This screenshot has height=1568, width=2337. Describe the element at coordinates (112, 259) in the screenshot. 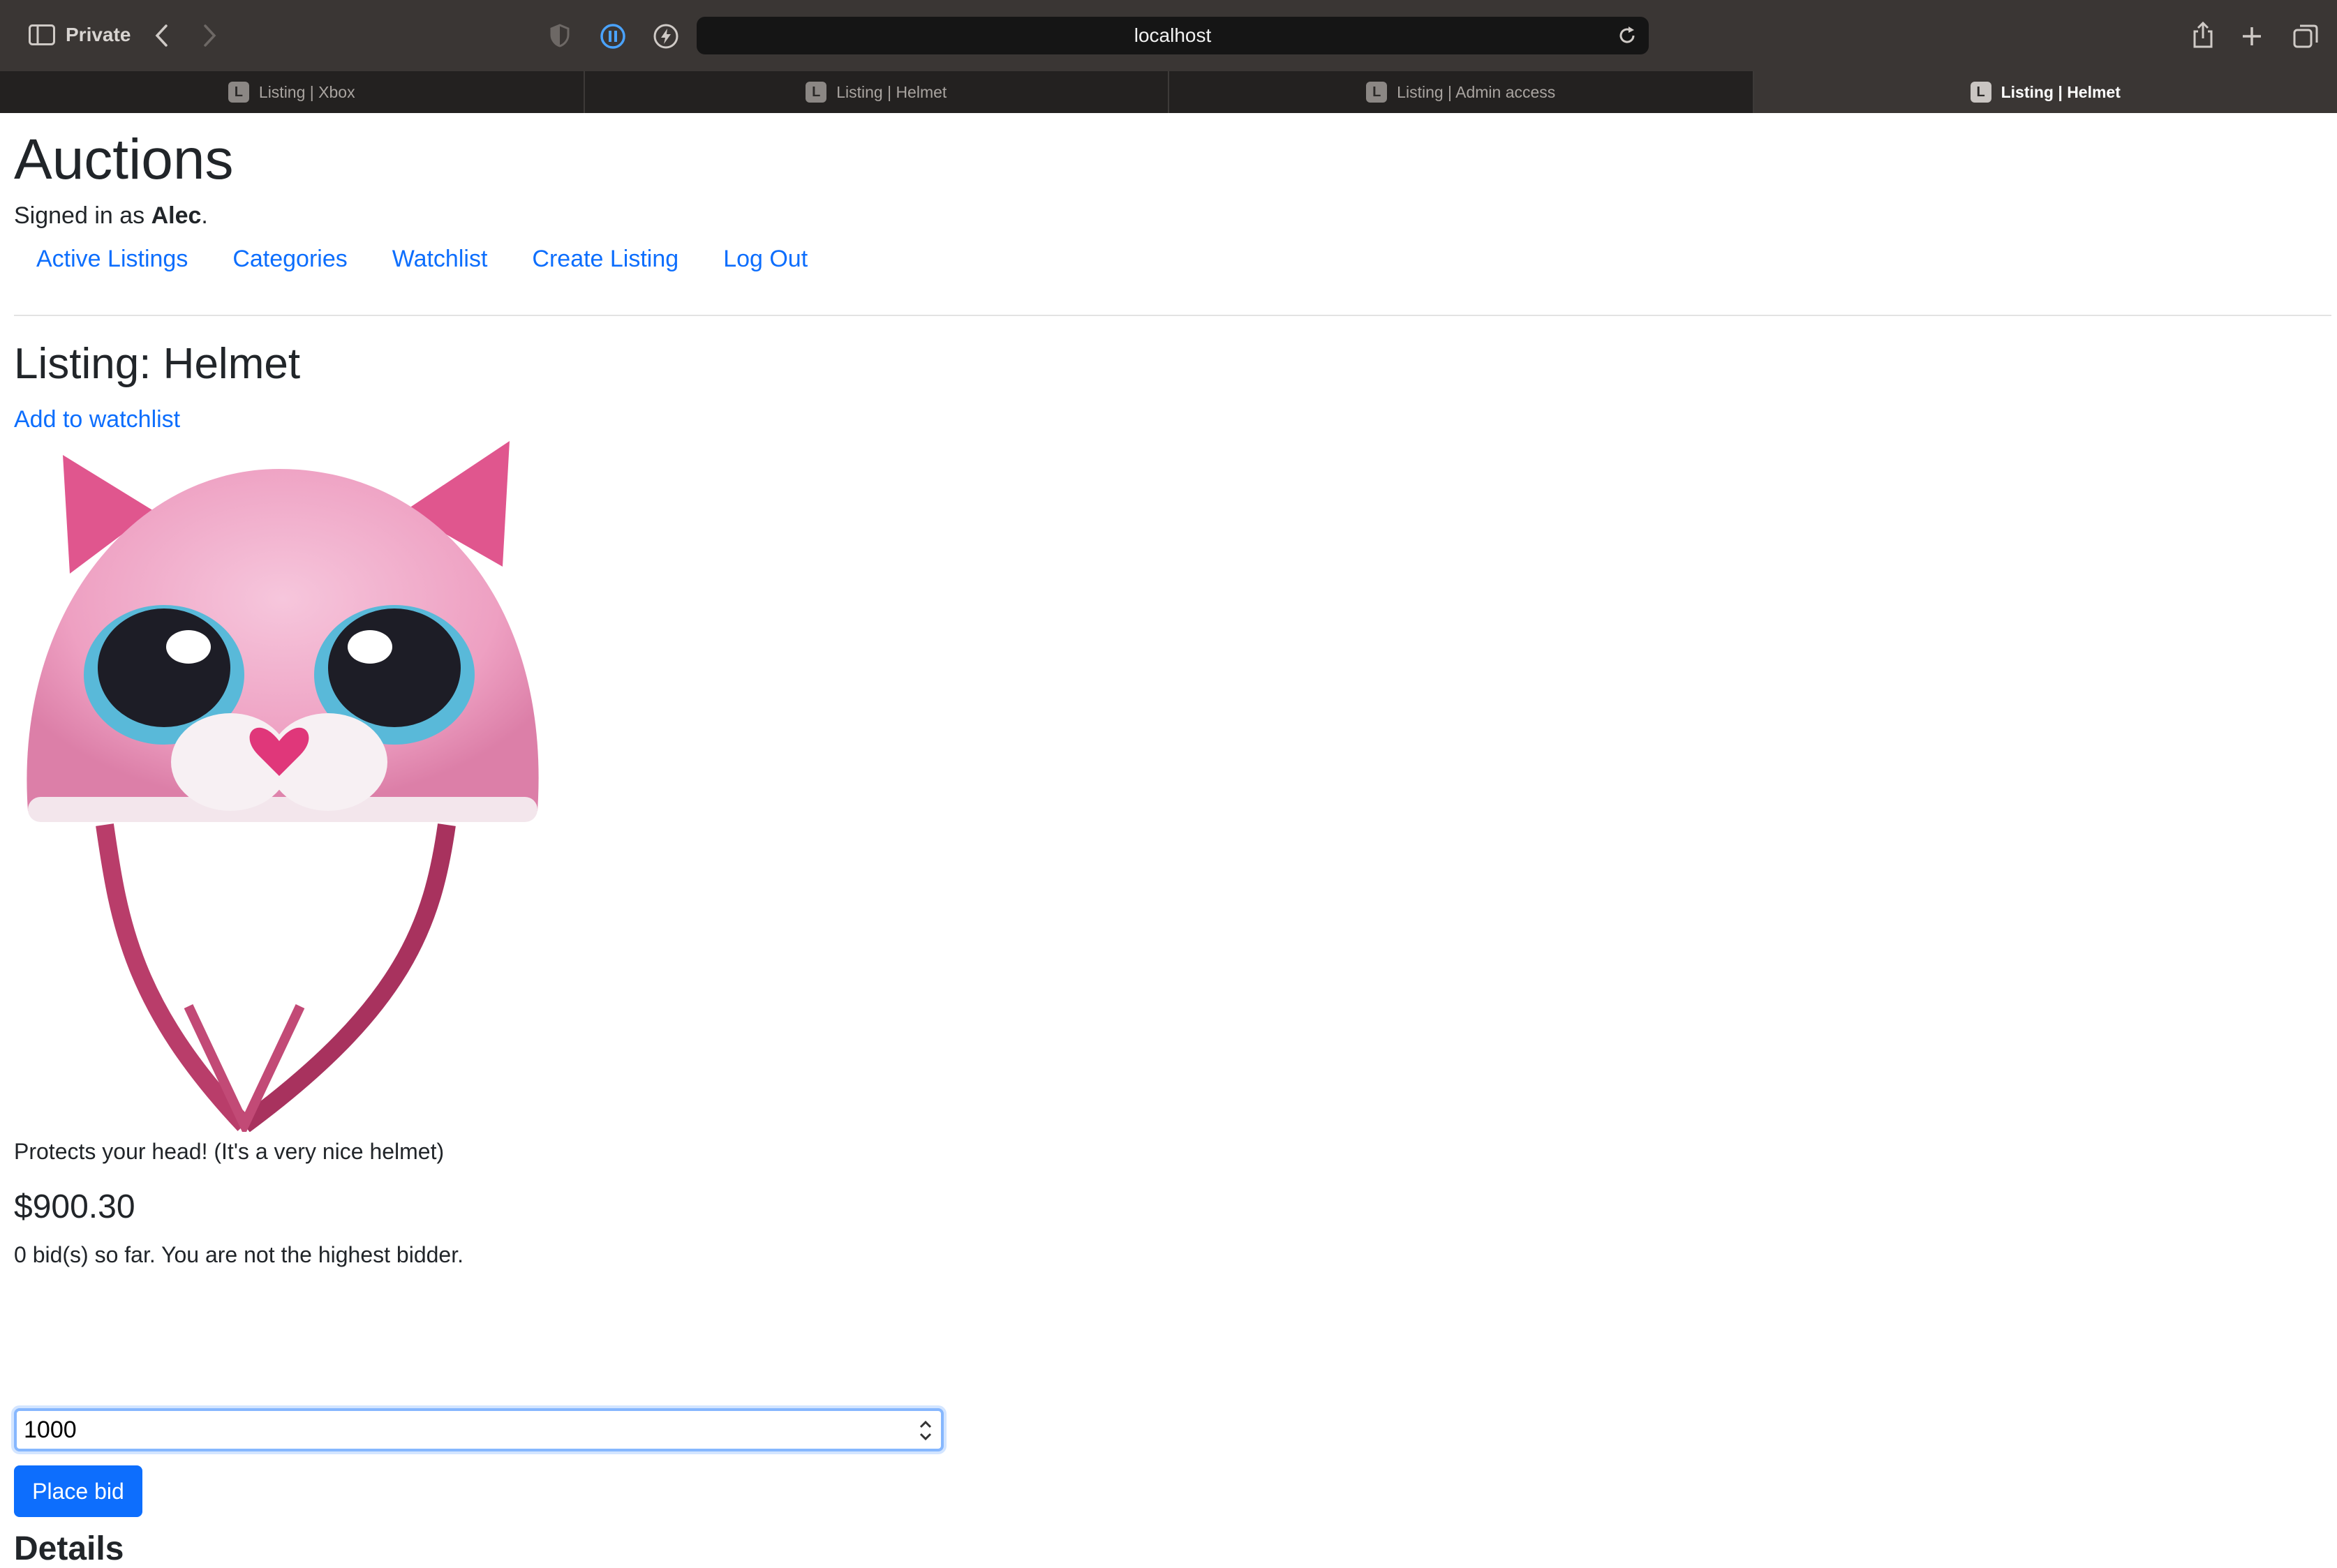

I see `nav-active-listings: Active Listings` at that location.